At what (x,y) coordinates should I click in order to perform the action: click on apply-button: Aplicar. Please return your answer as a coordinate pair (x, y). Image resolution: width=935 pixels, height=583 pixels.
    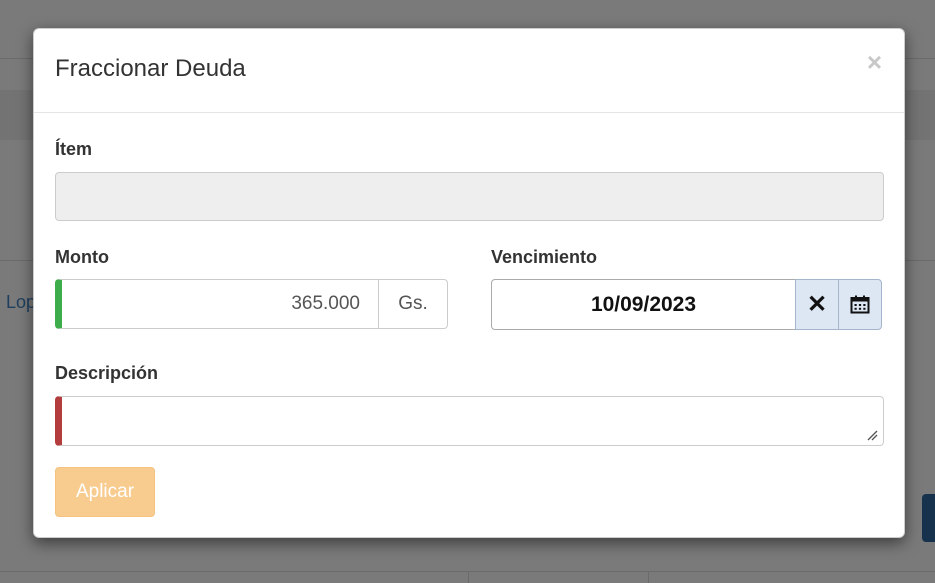
    Looking at the image, I should click on (105, 492).